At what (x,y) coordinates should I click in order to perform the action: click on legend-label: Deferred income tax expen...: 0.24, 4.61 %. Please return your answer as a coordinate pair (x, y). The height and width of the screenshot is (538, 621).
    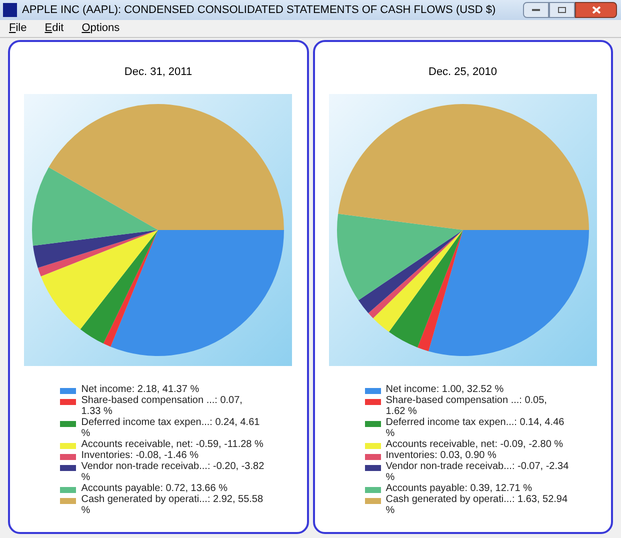
    Looking at the image, I should click on (171, 427).